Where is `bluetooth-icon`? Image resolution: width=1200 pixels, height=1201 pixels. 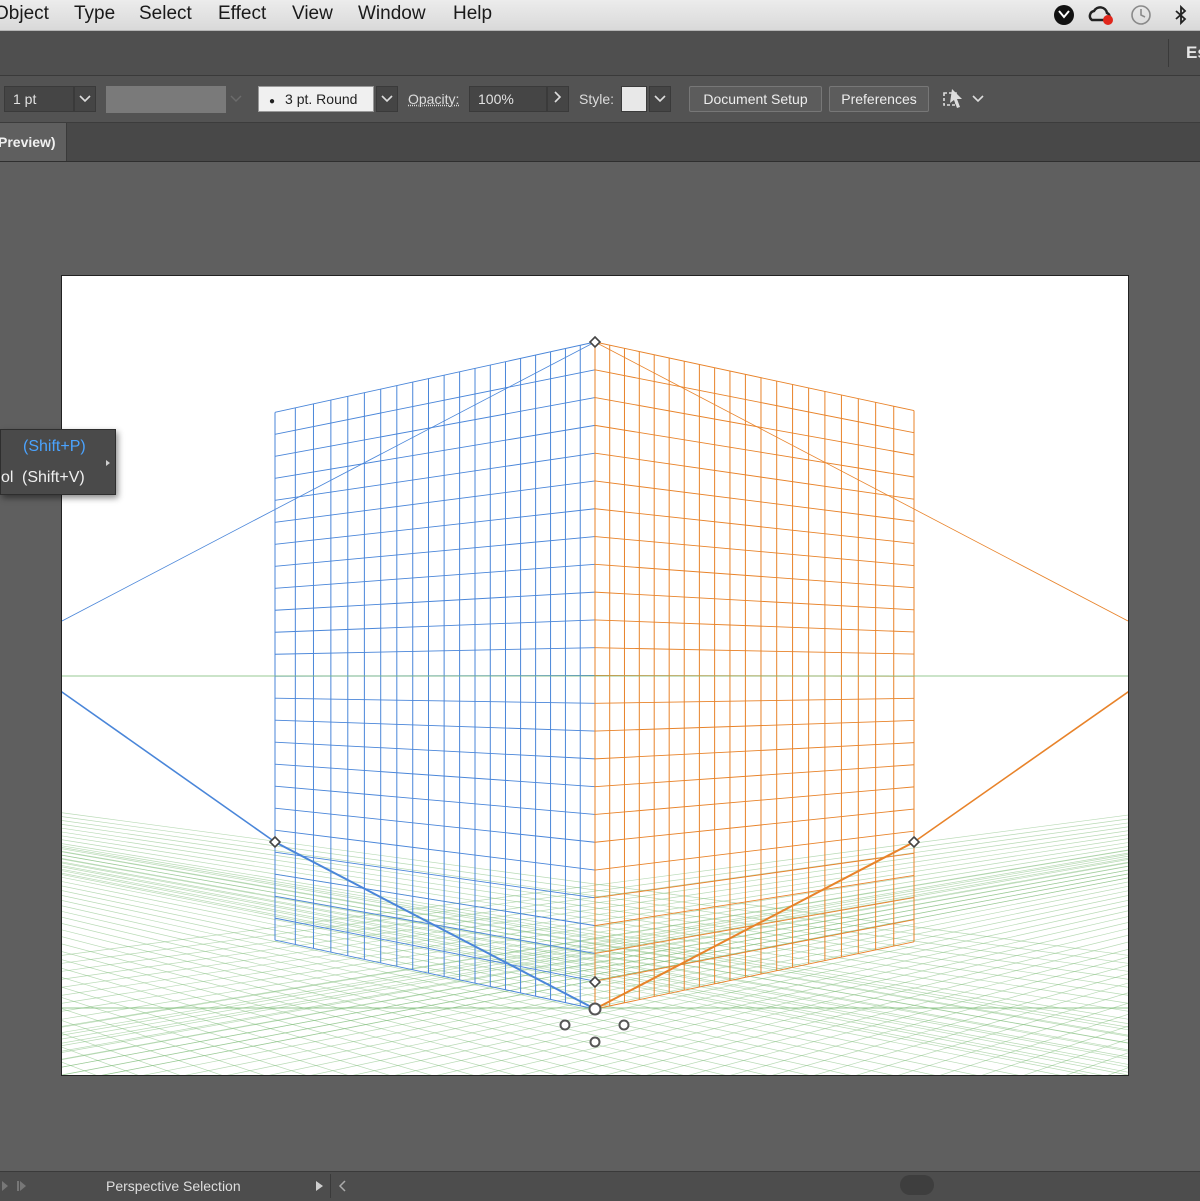
bluetooth-icon is located at coordinates (1181, 15).